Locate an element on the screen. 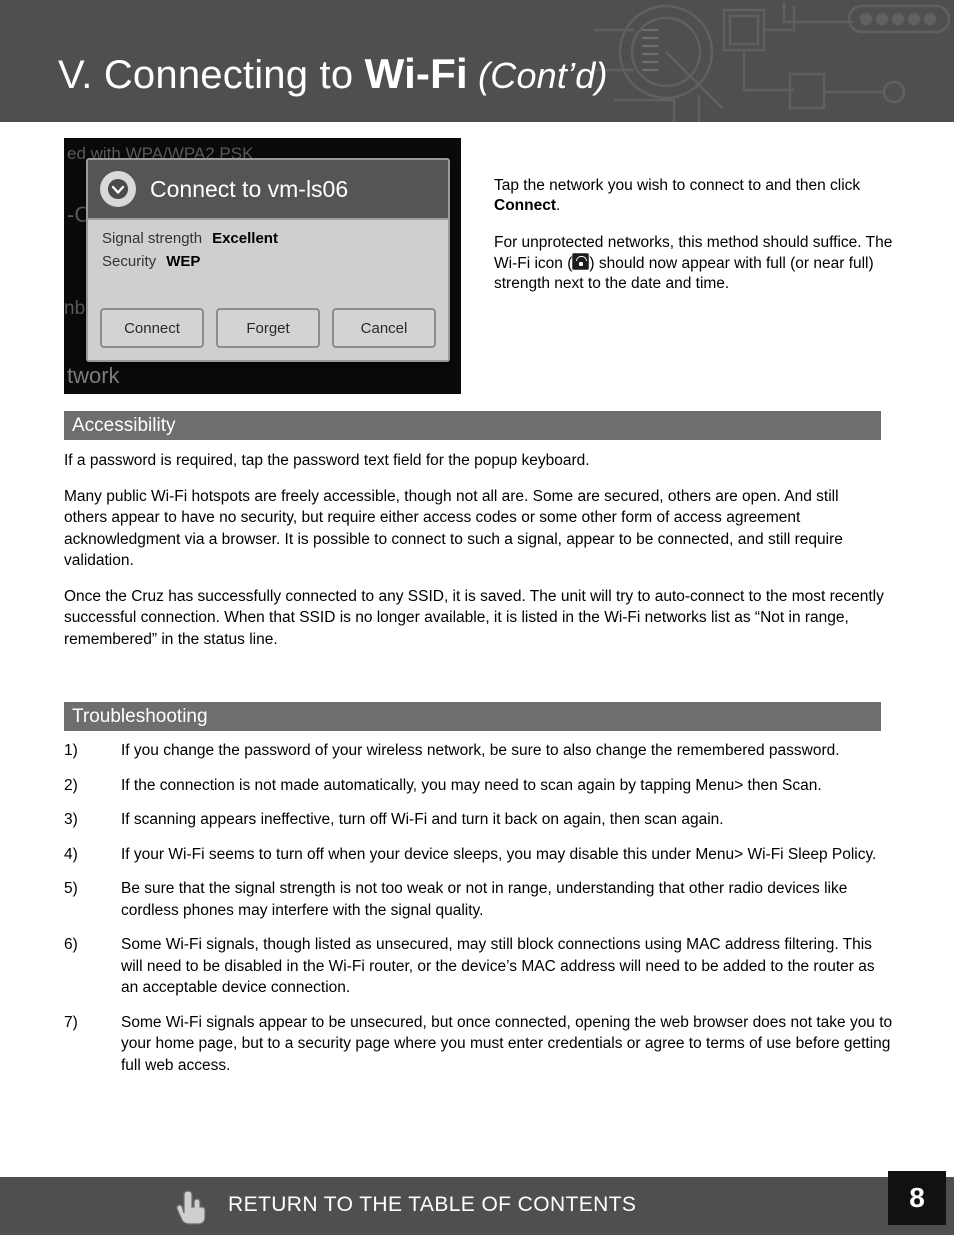 Image resolution: width=954 pixels, height=1235 pixels. pointing-hand-icon is located at coordinates (191, 1207).